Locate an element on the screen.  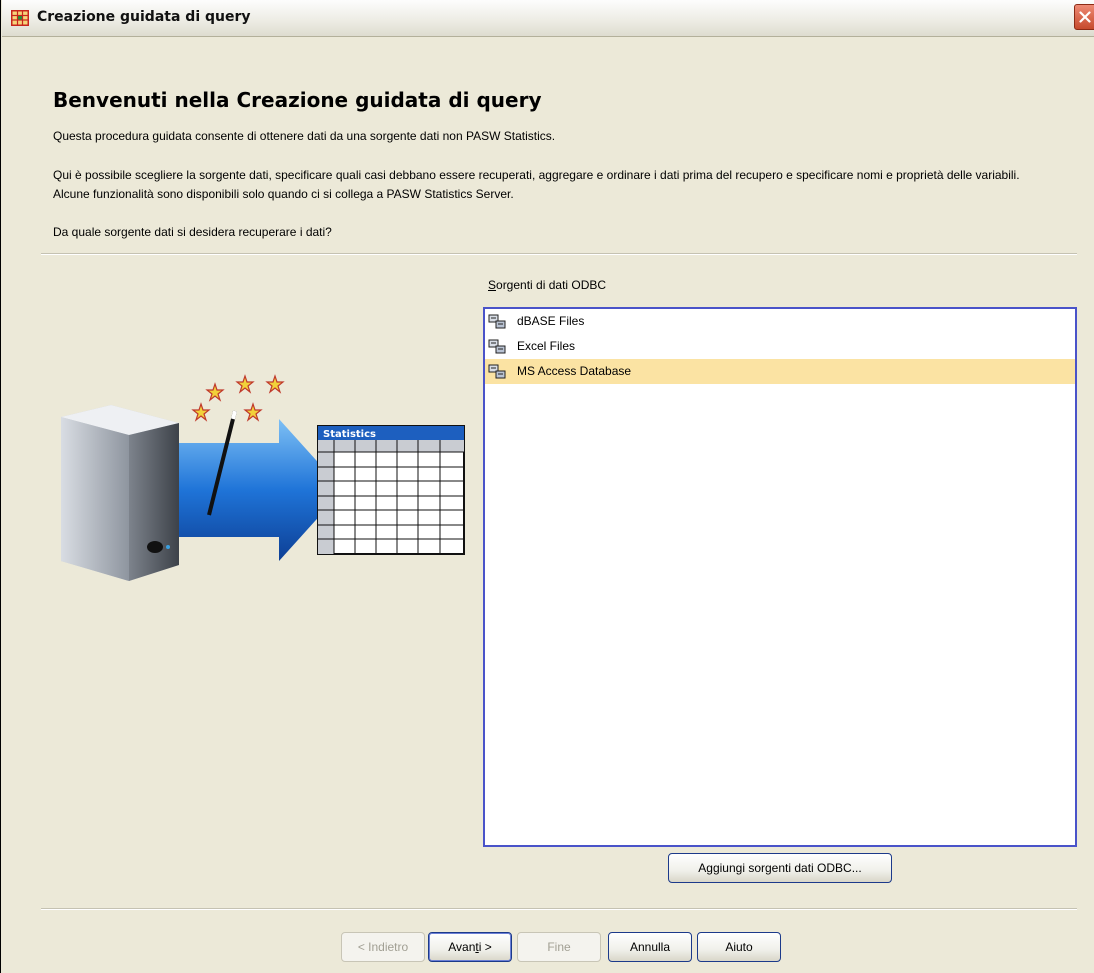
close-icon is located at coordinates (1085, 17).